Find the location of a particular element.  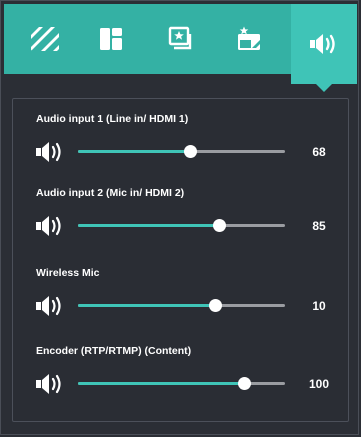

audio-channel-row: Audio input 1 (Line in/ HDMI 1) 68 is located at coordinates (180, 148).